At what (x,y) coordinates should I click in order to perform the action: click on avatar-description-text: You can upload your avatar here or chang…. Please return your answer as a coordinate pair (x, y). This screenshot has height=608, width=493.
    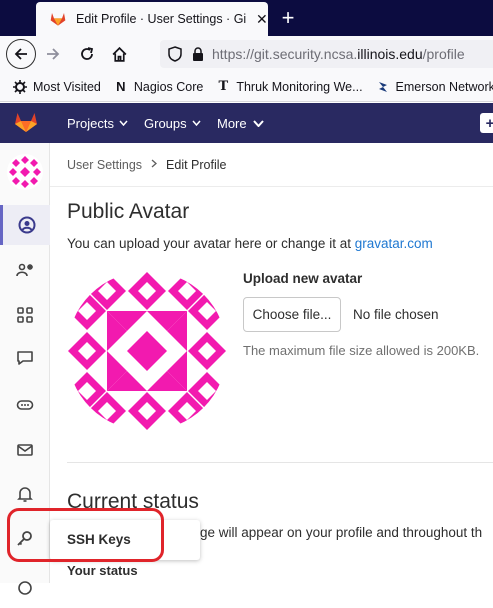
    Looking at the image, I should click on (211, 243).